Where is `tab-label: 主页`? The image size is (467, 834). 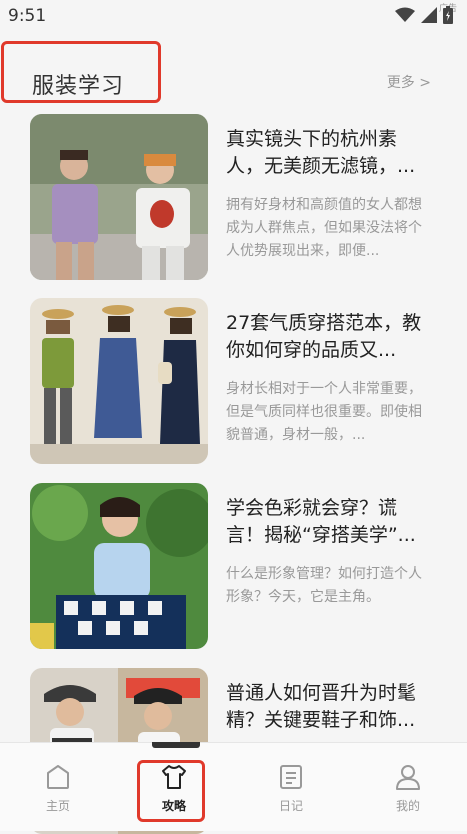 tab-label: 主页 is located at coordinates (57, 806).